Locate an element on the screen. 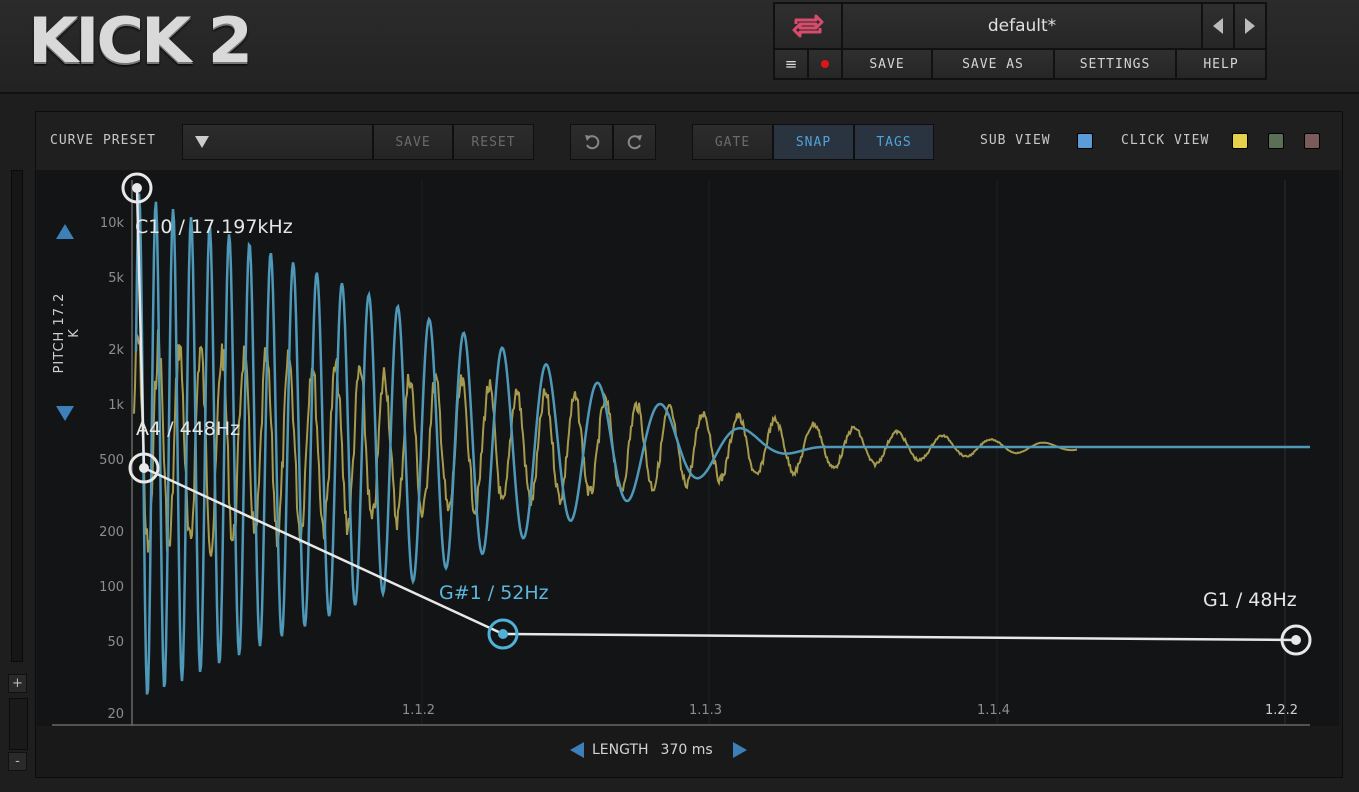 This screenshot has height=792, width=1359. menu-button: ≡ is located at coordinates (791, 64).